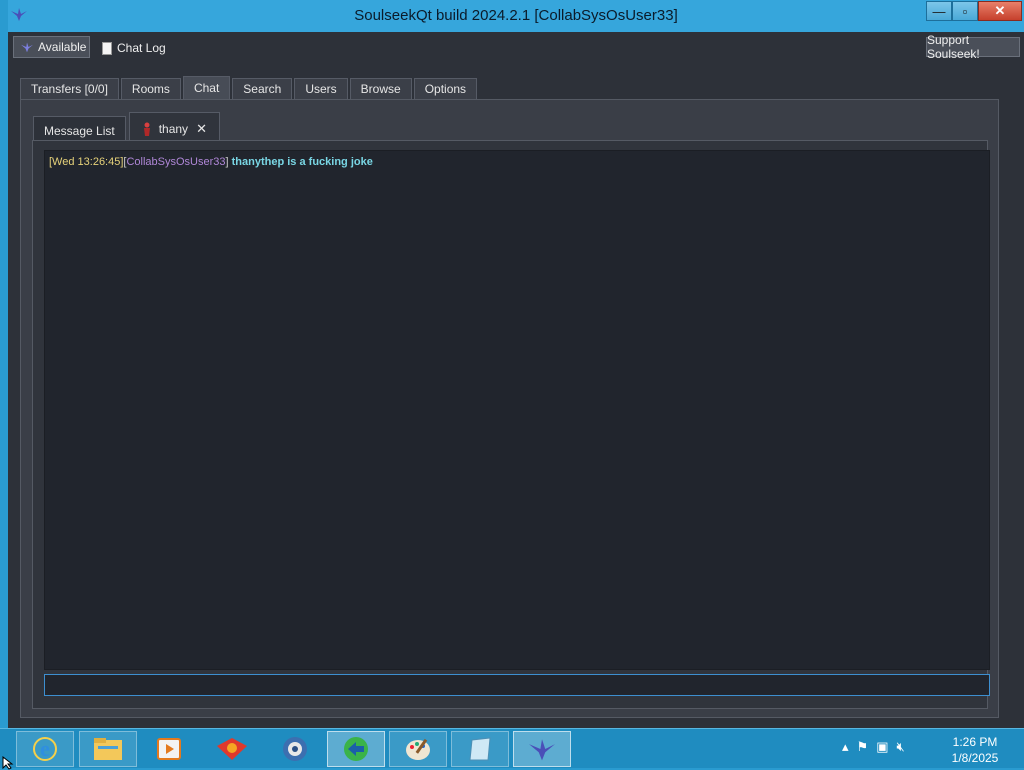 This screenshot has width=1024, height=770. I want to click on minimize-icon: —, so click(939, 11).